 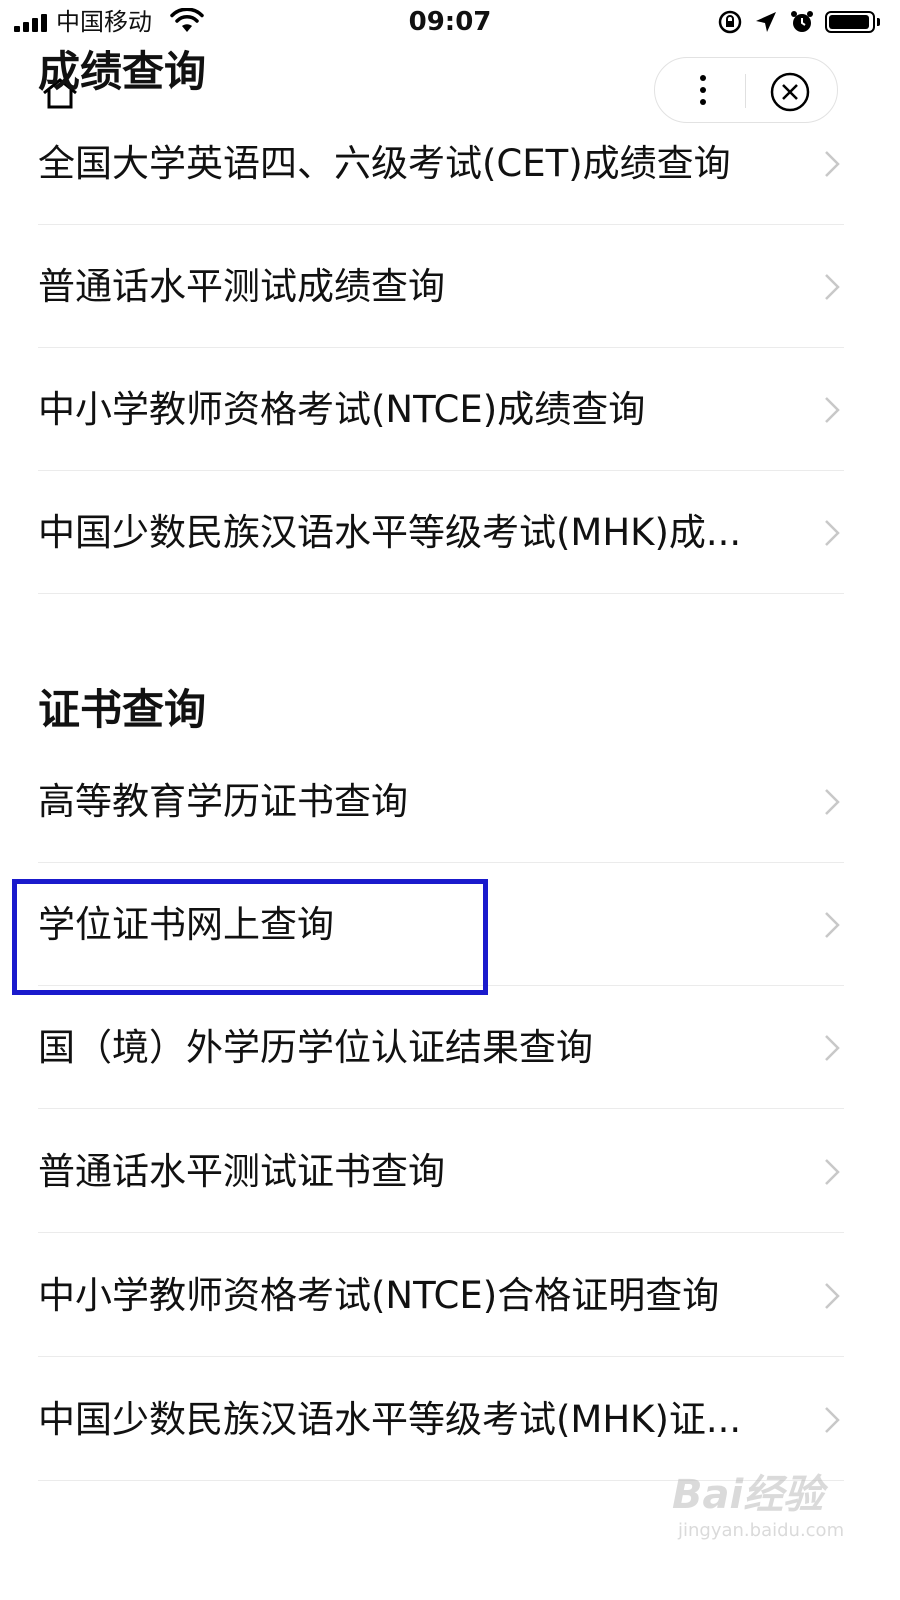 What do you see at coordinates (441, 801) in the screenshot?
I see `list-item-higher-edu-cert: 高等教育学历证书查询` at bounding box center [441, 801].